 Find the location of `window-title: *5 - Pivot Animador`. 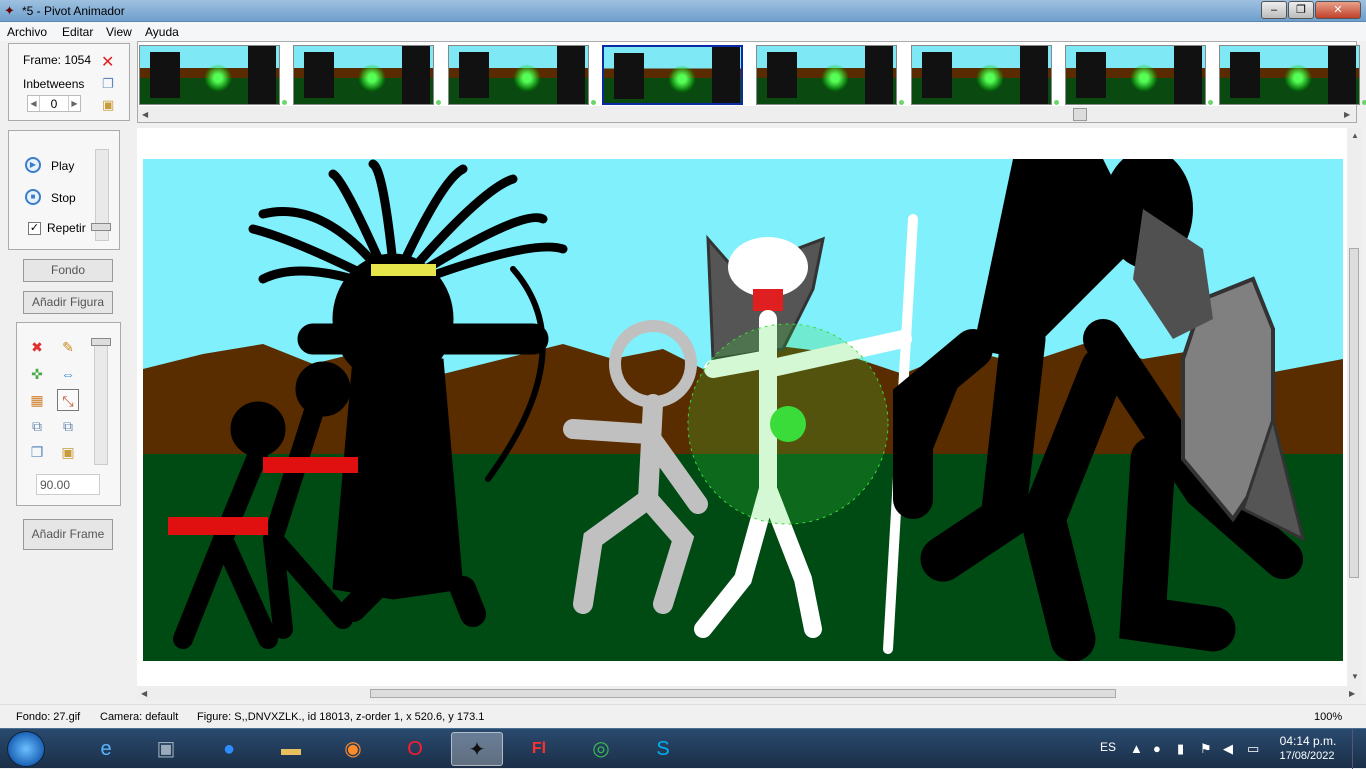

window-title: *5 - Pivot Animador is located at coordinates (73, 11).